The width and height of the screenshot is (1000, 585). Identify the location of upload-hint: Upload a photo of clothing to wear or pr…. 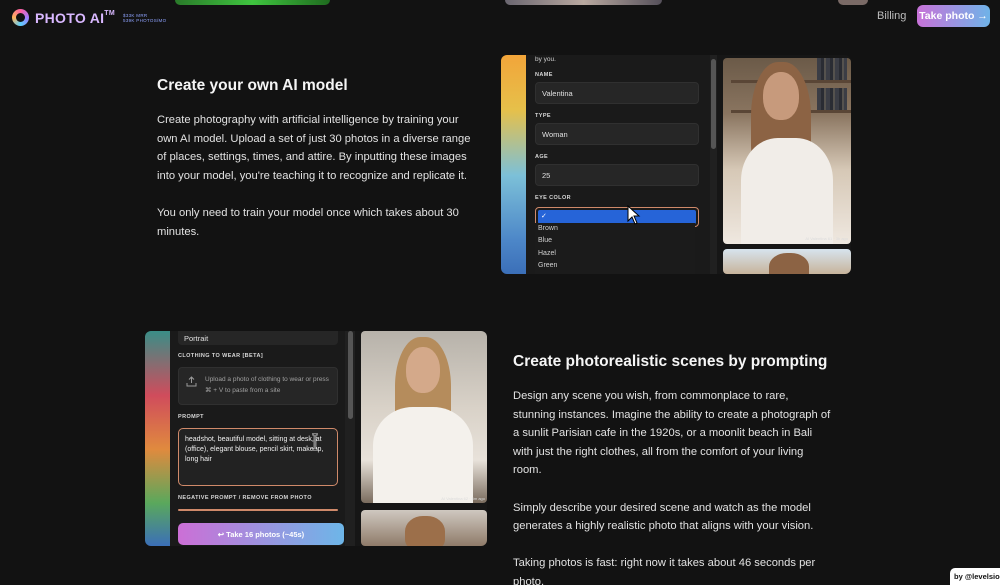
(267, 385).